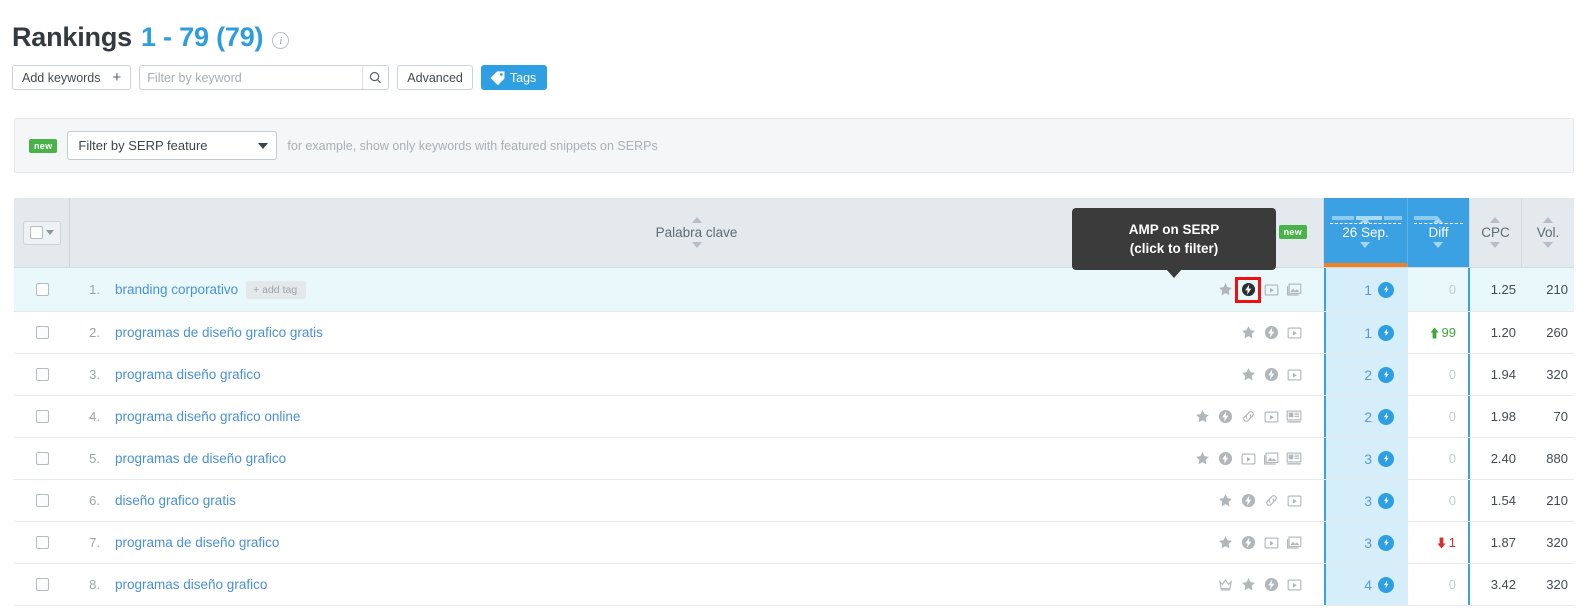  What do you see at coordinates (696, 232) in the screenshot?
I see `keyword-sorter: Palabra clave` at bounding box center [696, 232].